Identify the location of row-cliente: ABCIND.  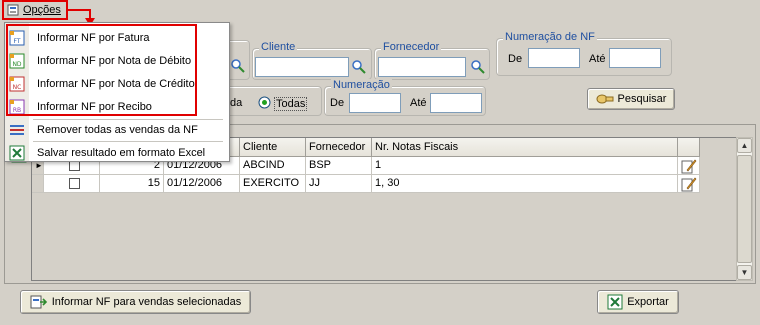
(273, 166).